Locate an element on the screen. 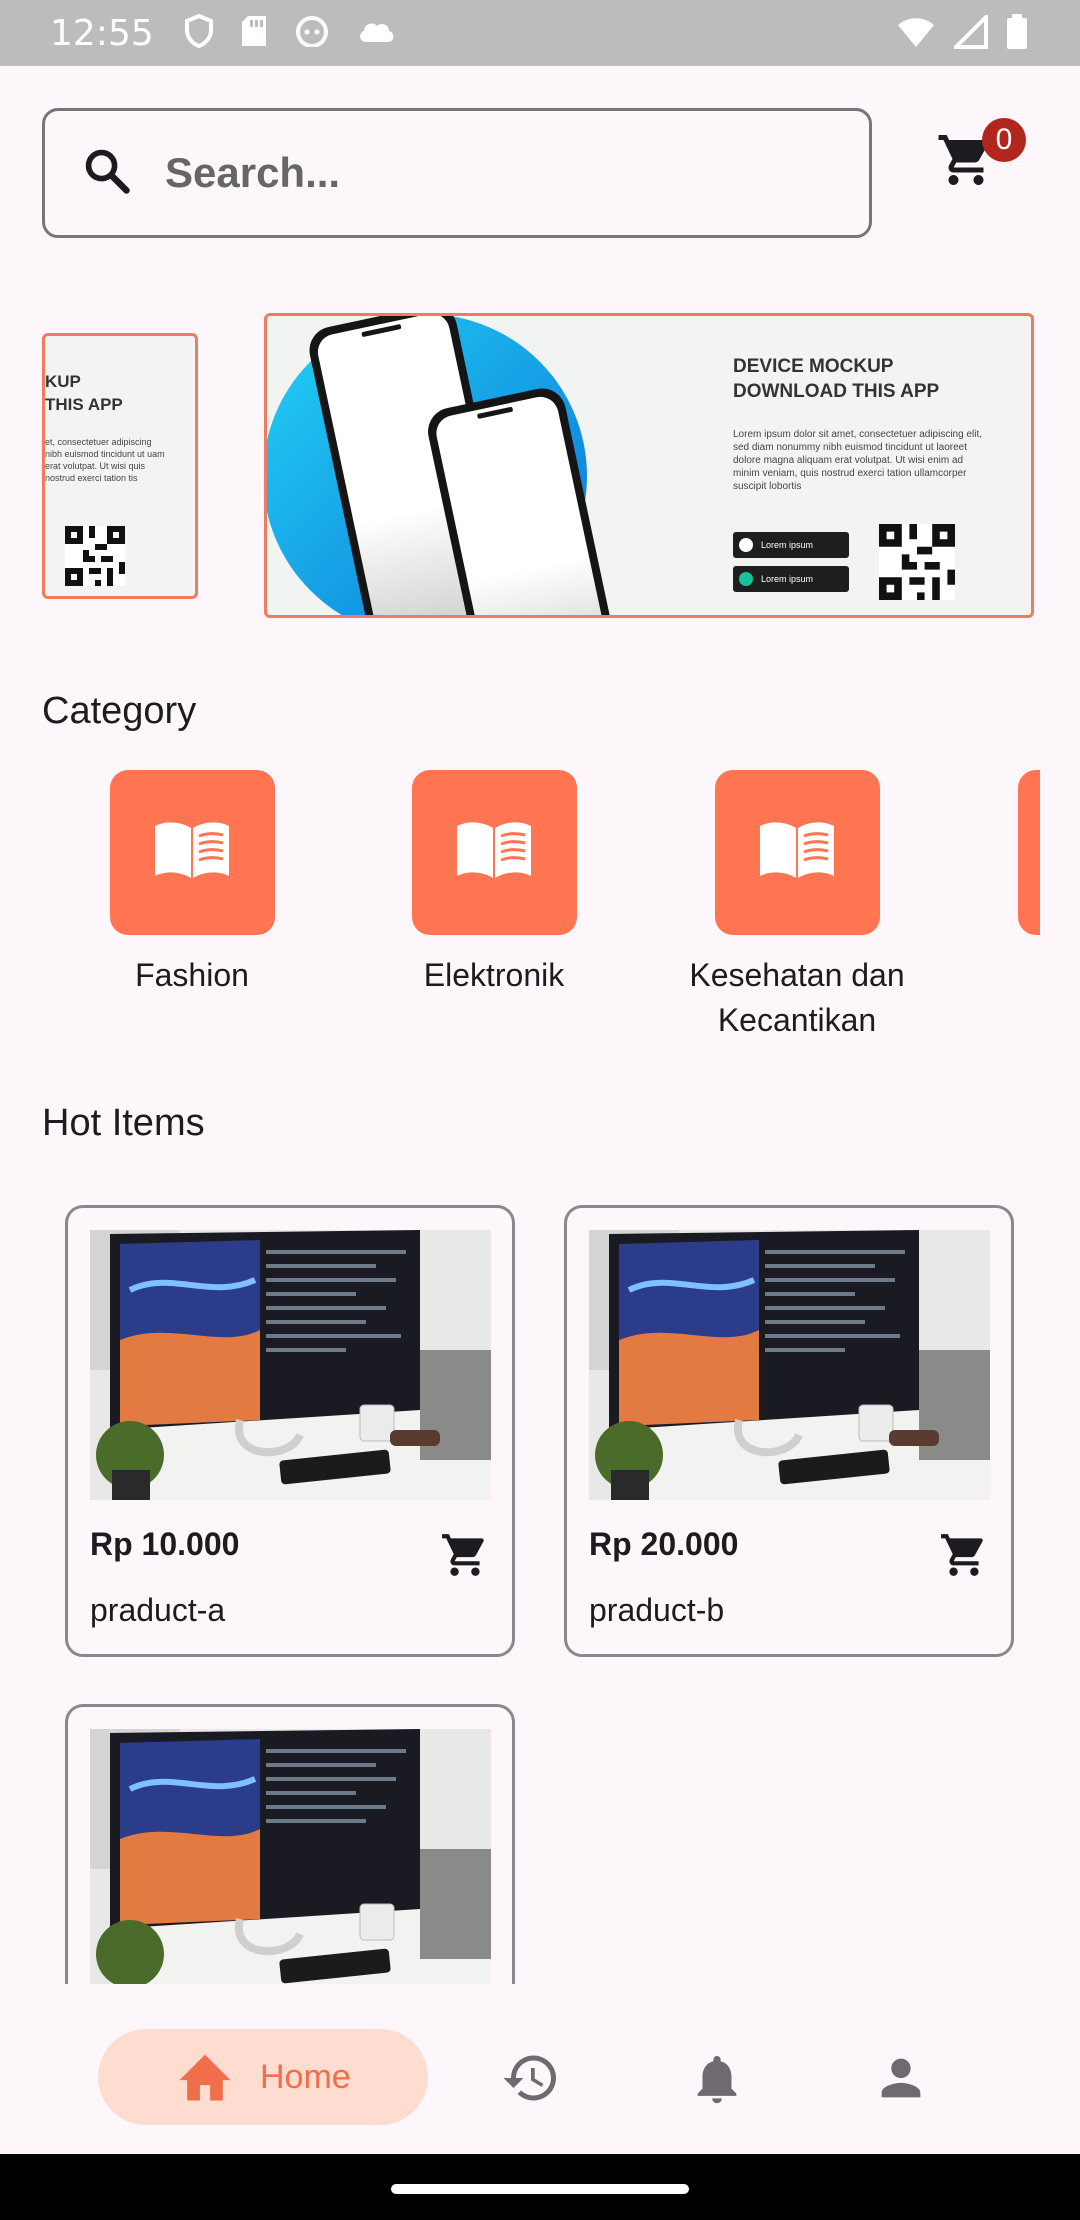  banner-small-title: KUP THIS APP is located at coordinates (84, 393).